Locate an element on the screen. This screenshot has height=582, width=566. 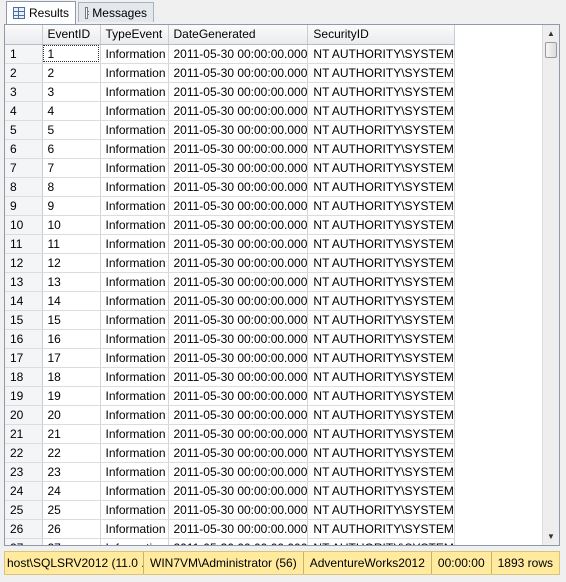
row-number: 22 is located at coordinates (24, 453).